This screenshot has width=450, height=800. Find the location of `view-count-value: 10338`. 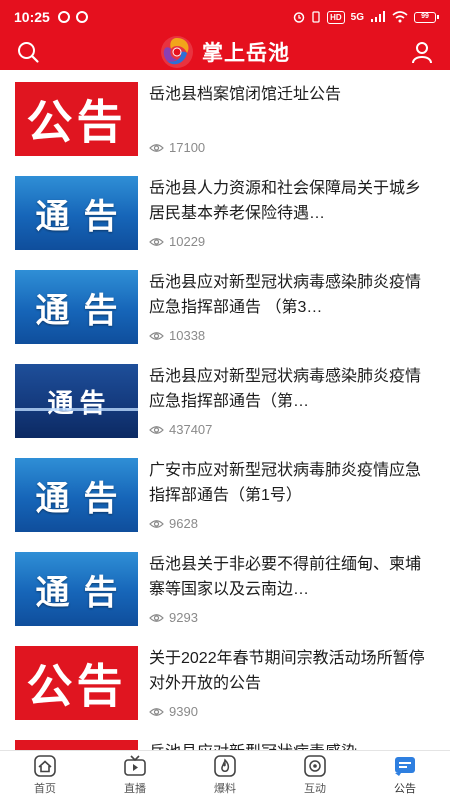

view-count-value: 10338 is located at coordinates (187, 335).